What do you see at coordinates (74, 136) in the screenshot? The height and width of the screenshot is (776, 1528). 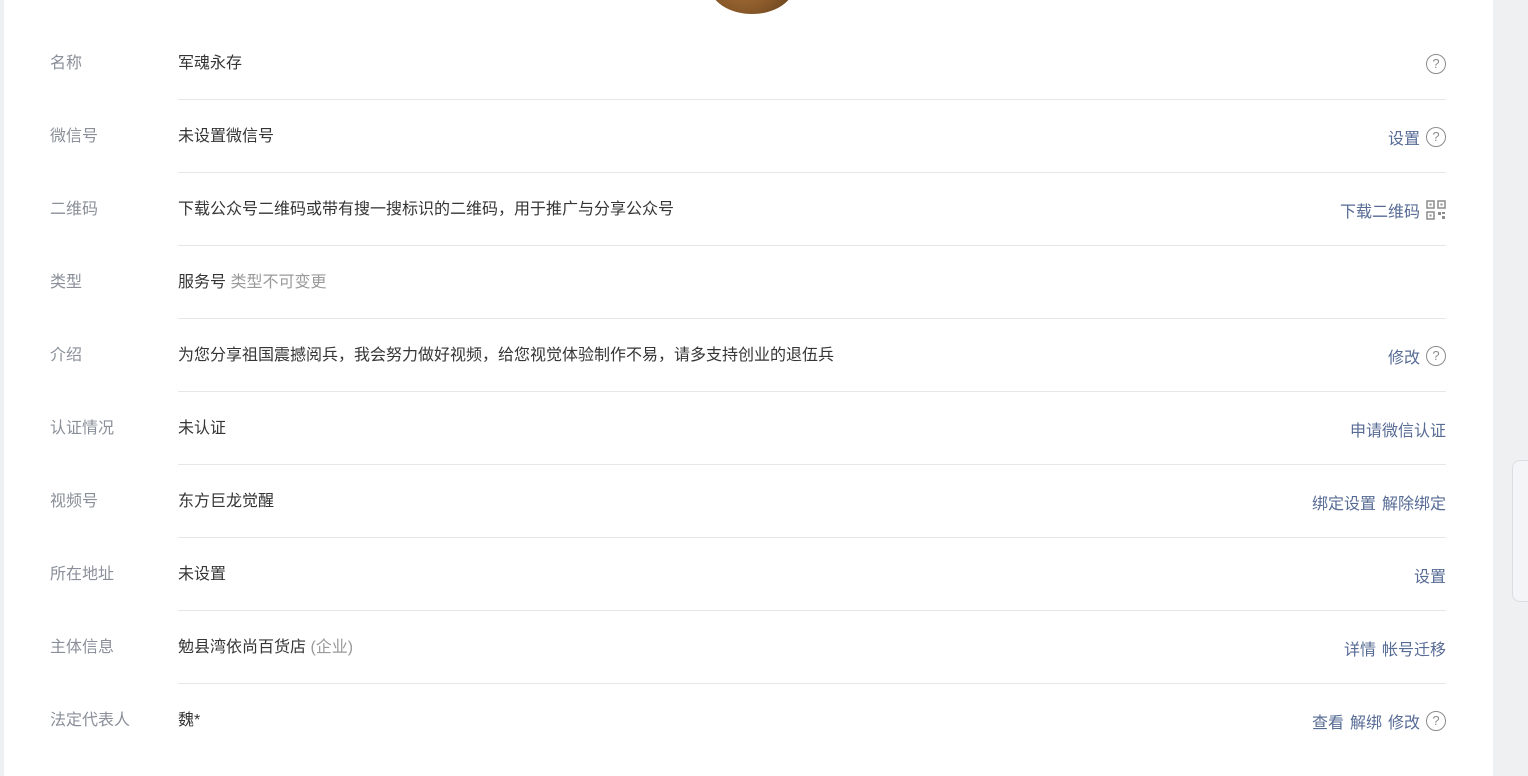 I see `row-label: 微信号` at bounding box center [74, 136].